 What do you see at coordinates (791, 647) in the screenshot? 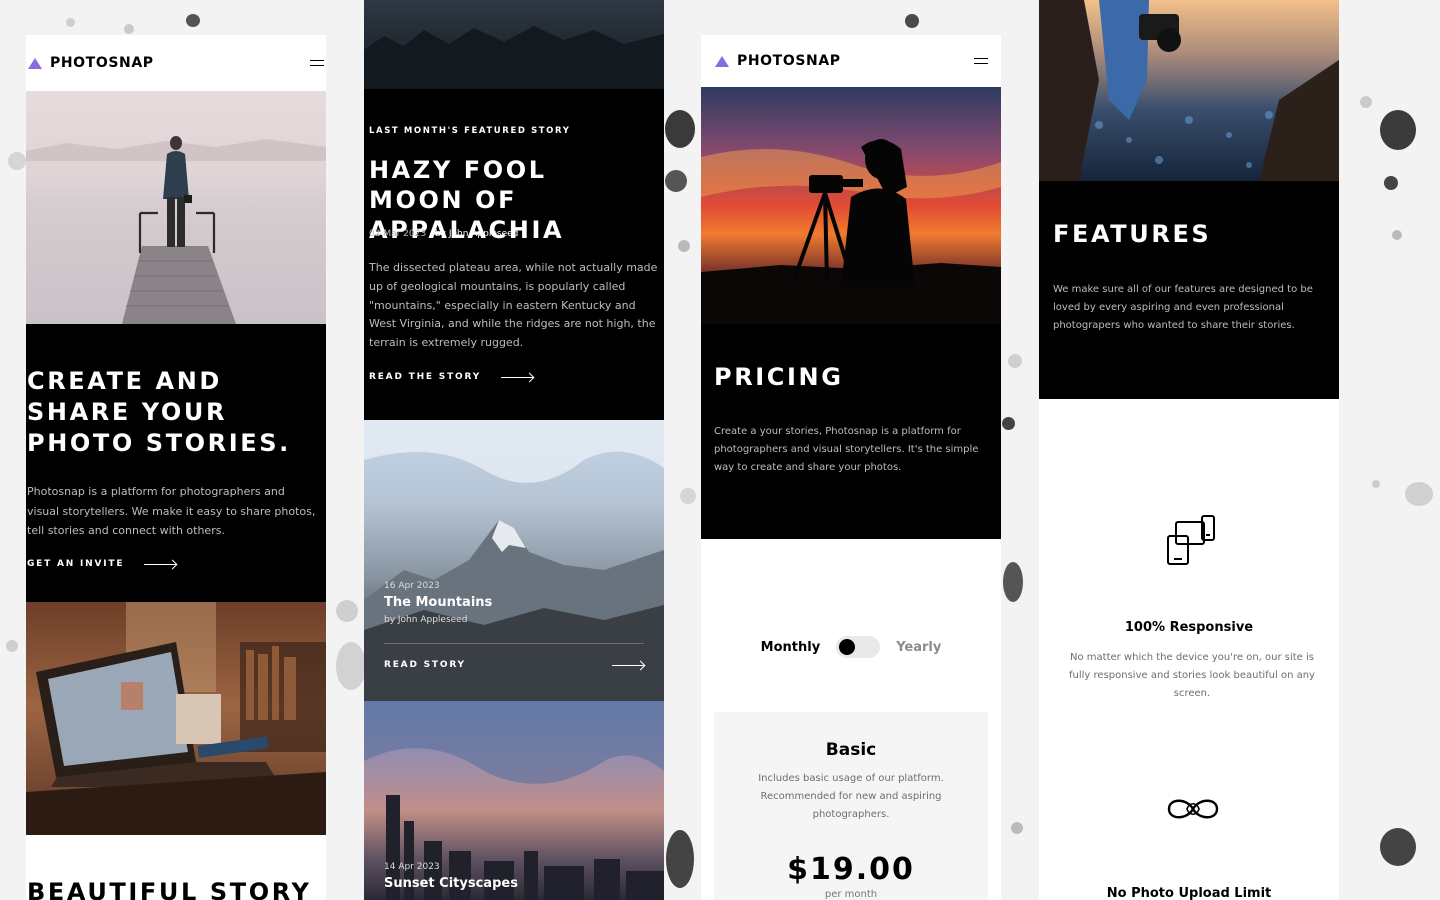
I see `billing-monthly-label: Monthly` at bounding box center [791, 647].